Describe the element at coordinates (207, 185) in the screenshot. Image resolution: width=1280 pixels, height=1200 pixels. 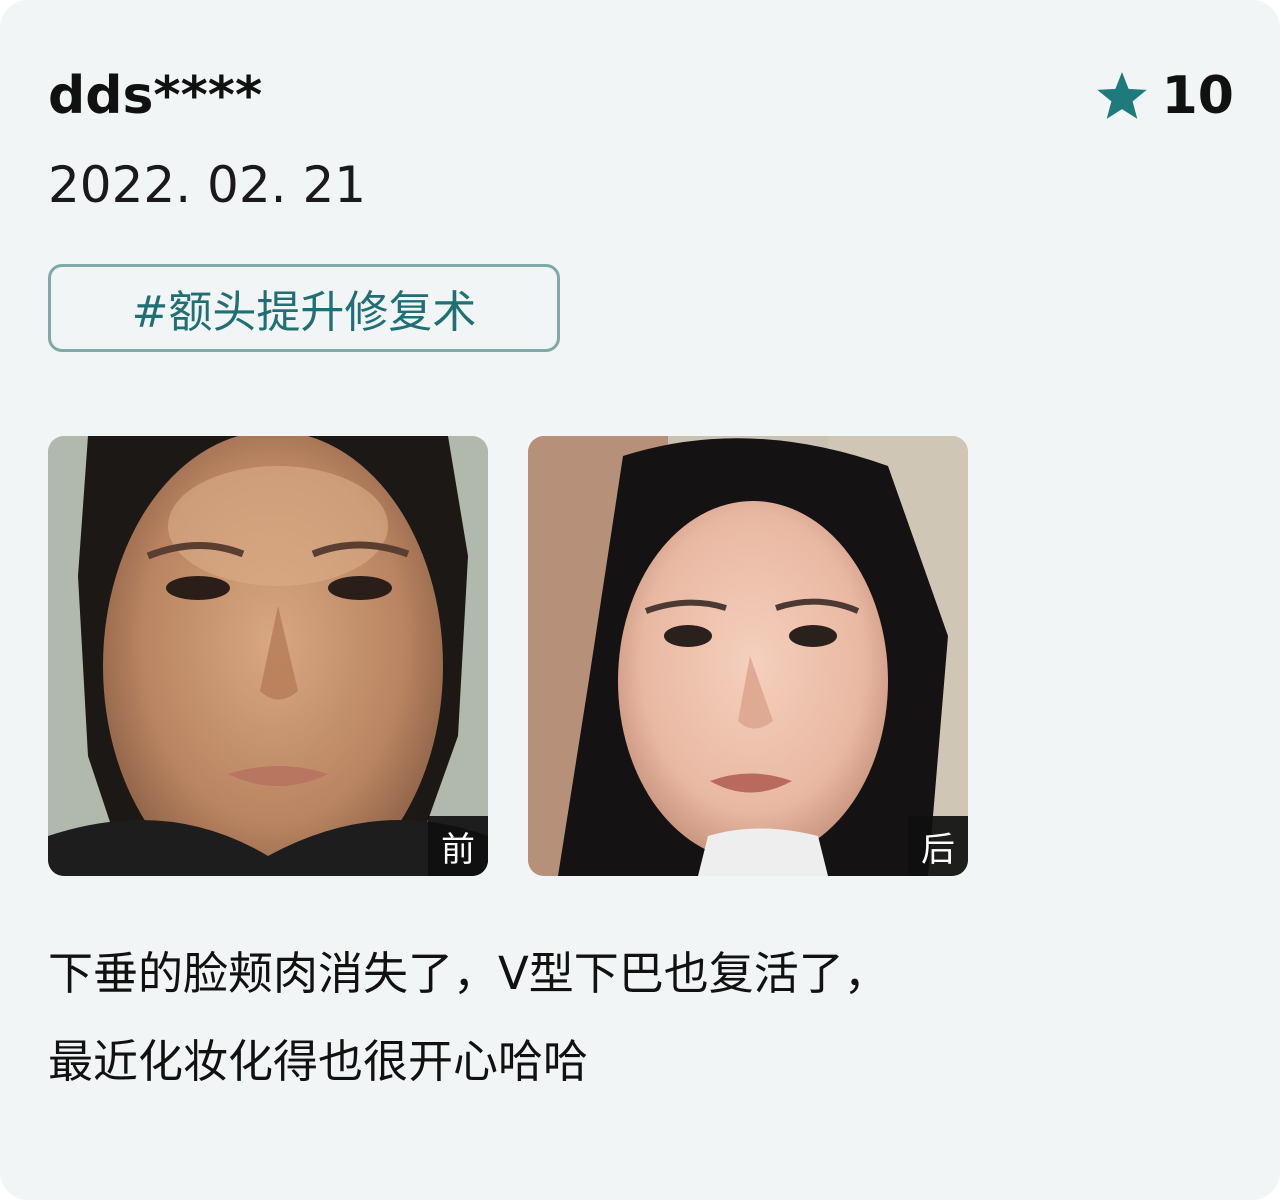
I see `review-date: 2022. 02. 21` at that location.